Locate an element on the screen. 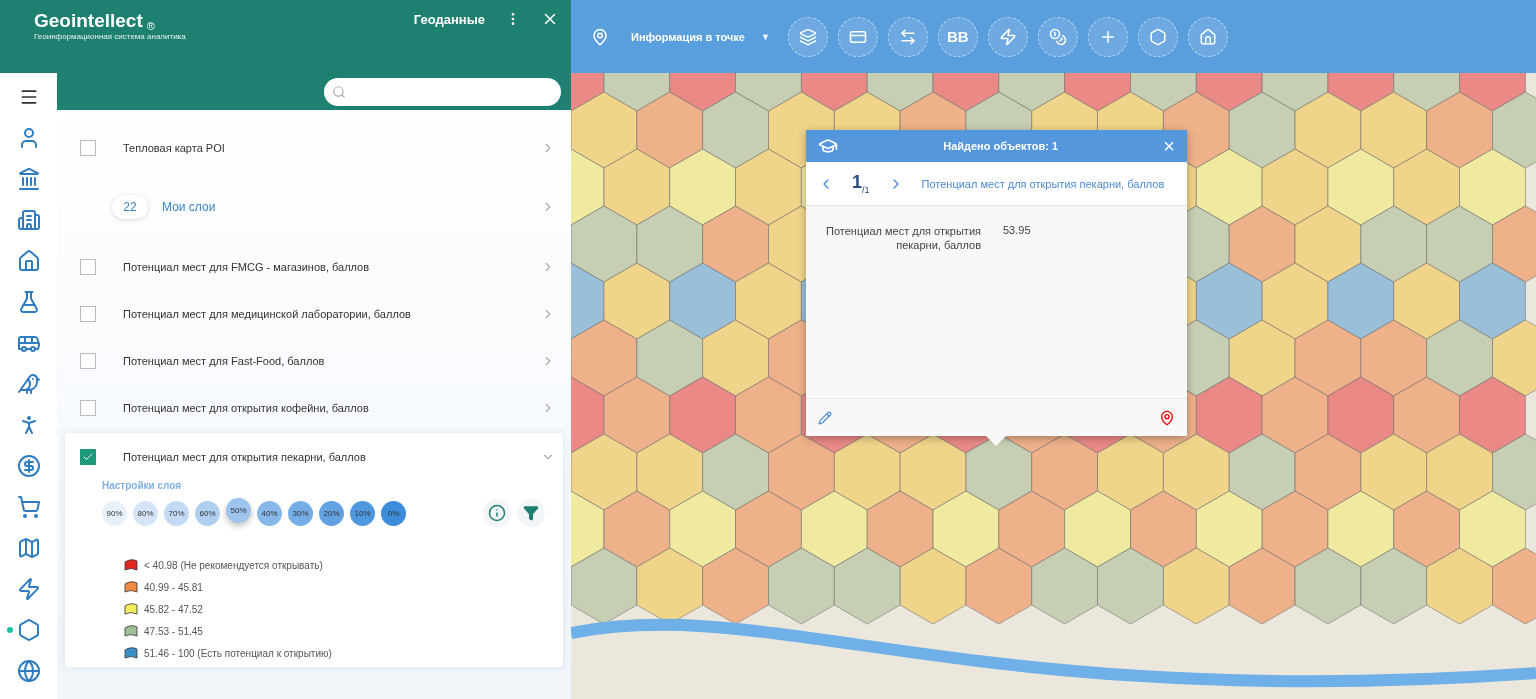  arrows-icon is located at coordinates (907, 36).